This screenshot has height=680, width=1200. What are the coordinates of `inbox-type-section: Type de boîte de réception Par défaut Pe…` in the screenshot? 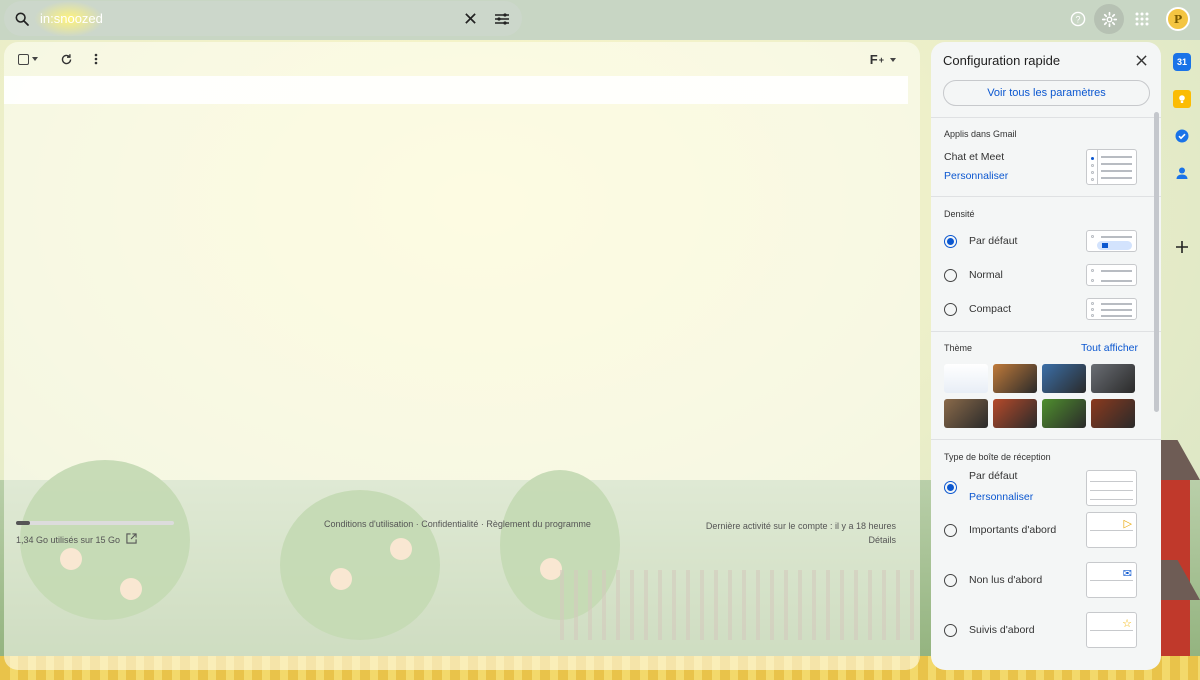 It's located at (1046, 544).